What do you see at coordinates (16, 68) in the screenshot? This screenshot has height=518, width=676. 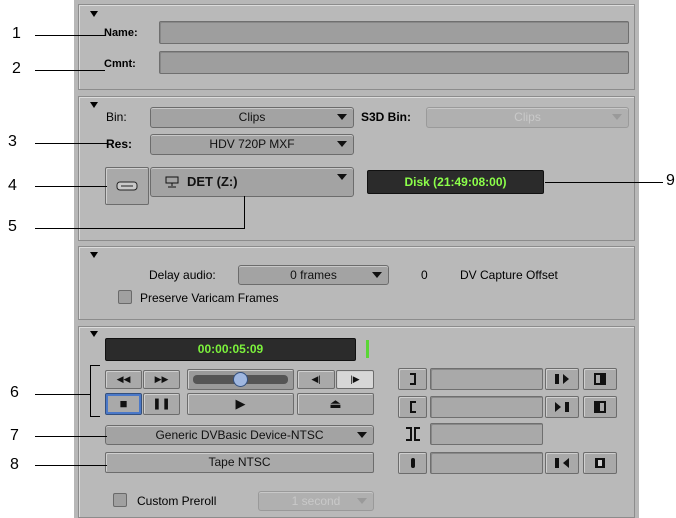 I see `callout-2: 2` at bounding box center [16, 68].